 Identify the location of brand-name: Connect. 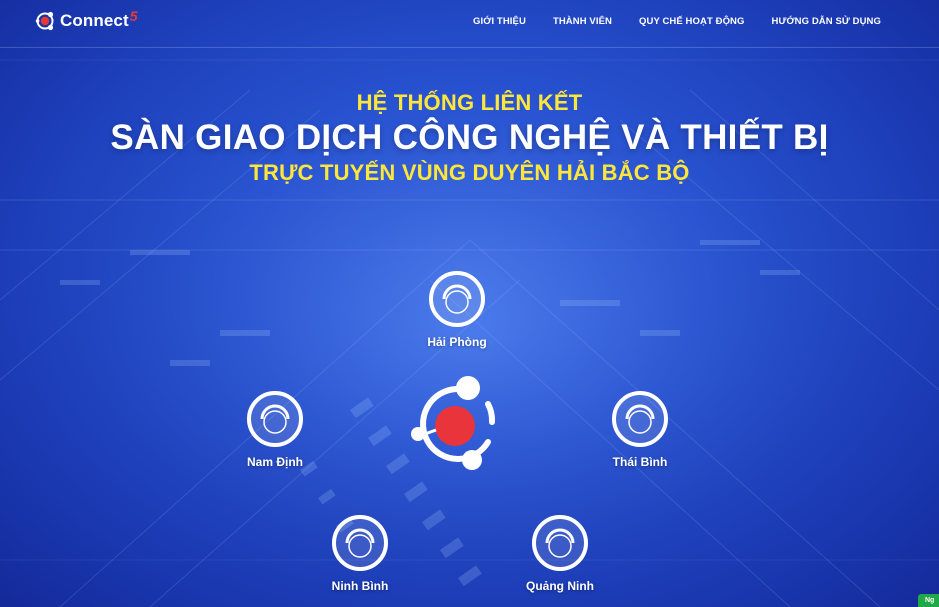
(94, 20).